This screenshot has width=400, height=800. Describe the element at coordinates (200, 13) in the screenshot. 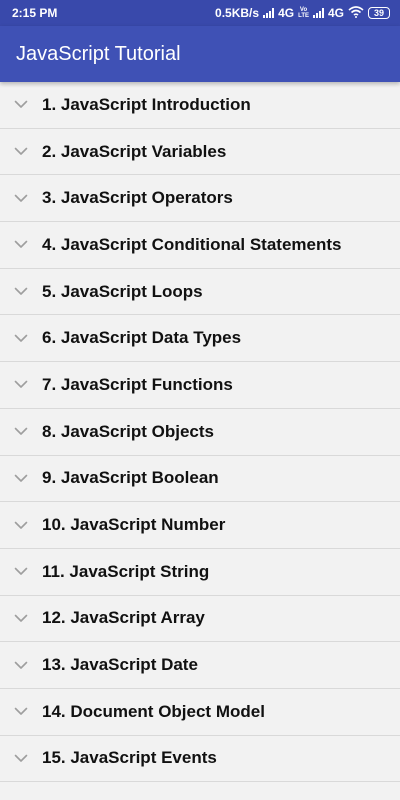

I see `status-bar: 2:15 PM 0.5KB/s 4G Vo LTE 4G 39` at that location.